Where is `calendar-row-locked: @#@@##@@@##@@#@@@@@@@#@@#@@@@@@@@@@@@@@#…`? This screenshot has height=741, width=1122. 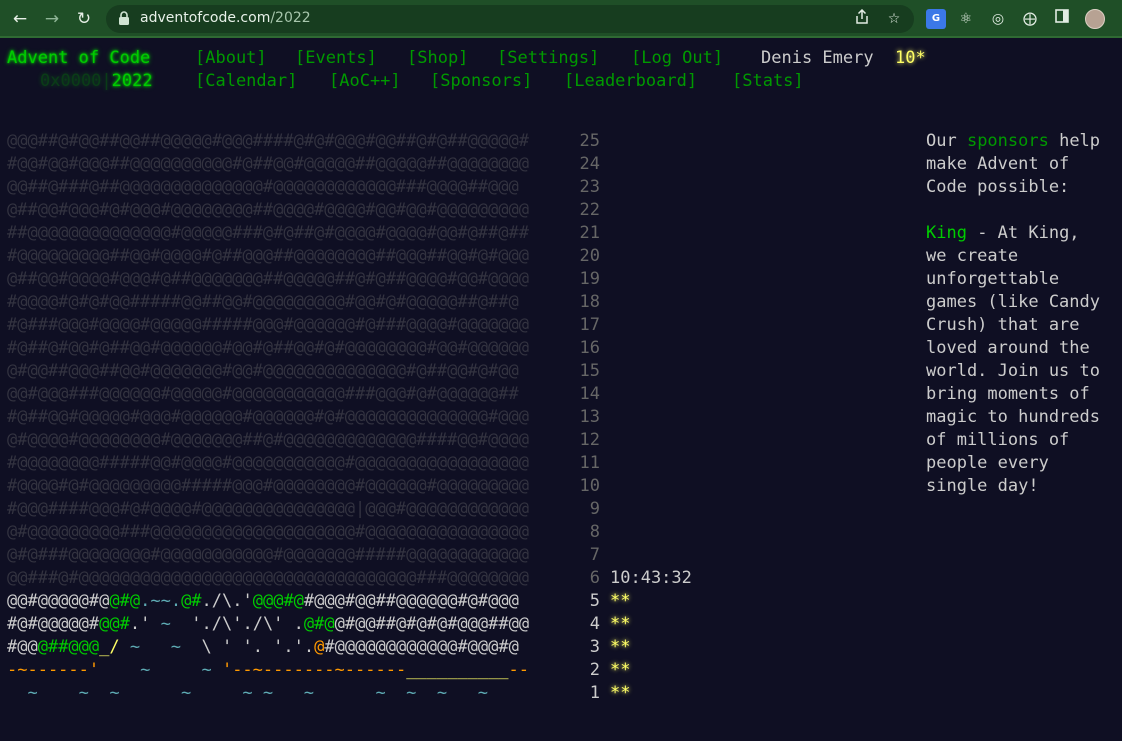
calendar-row-locked: @#@@##@@@##@@#@@@@@@@#@@#@@@@@@@@@@@@@@#… is located at coordinates (263, 371).